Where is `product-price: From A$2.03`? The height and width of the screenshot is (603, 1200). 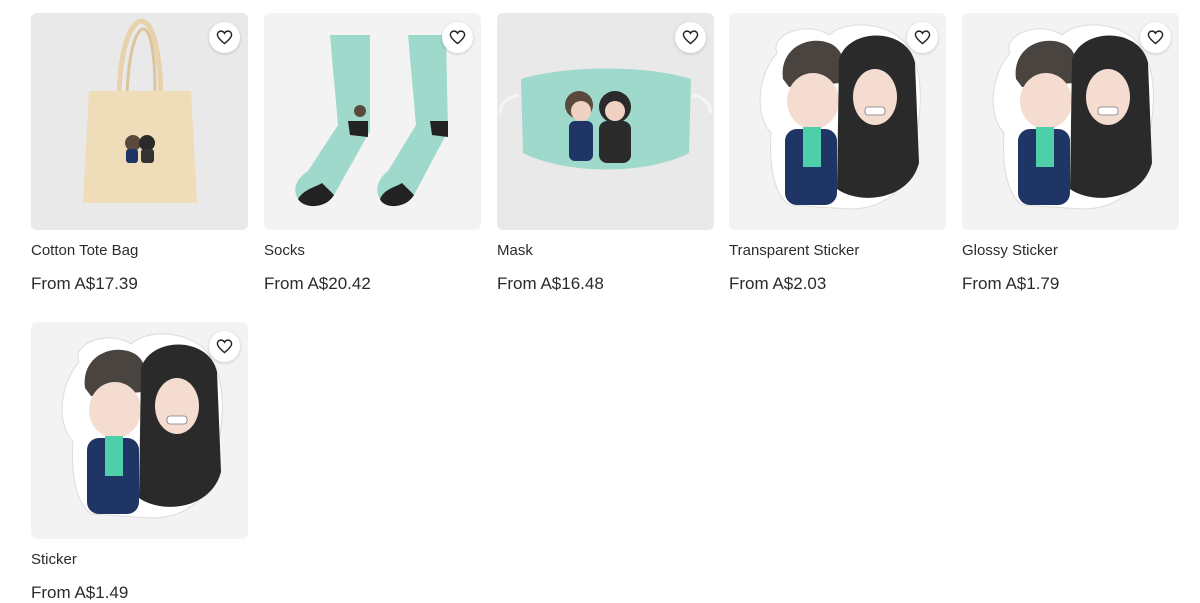 product-price: From A$2.03 is located at coordinates (778, 283).